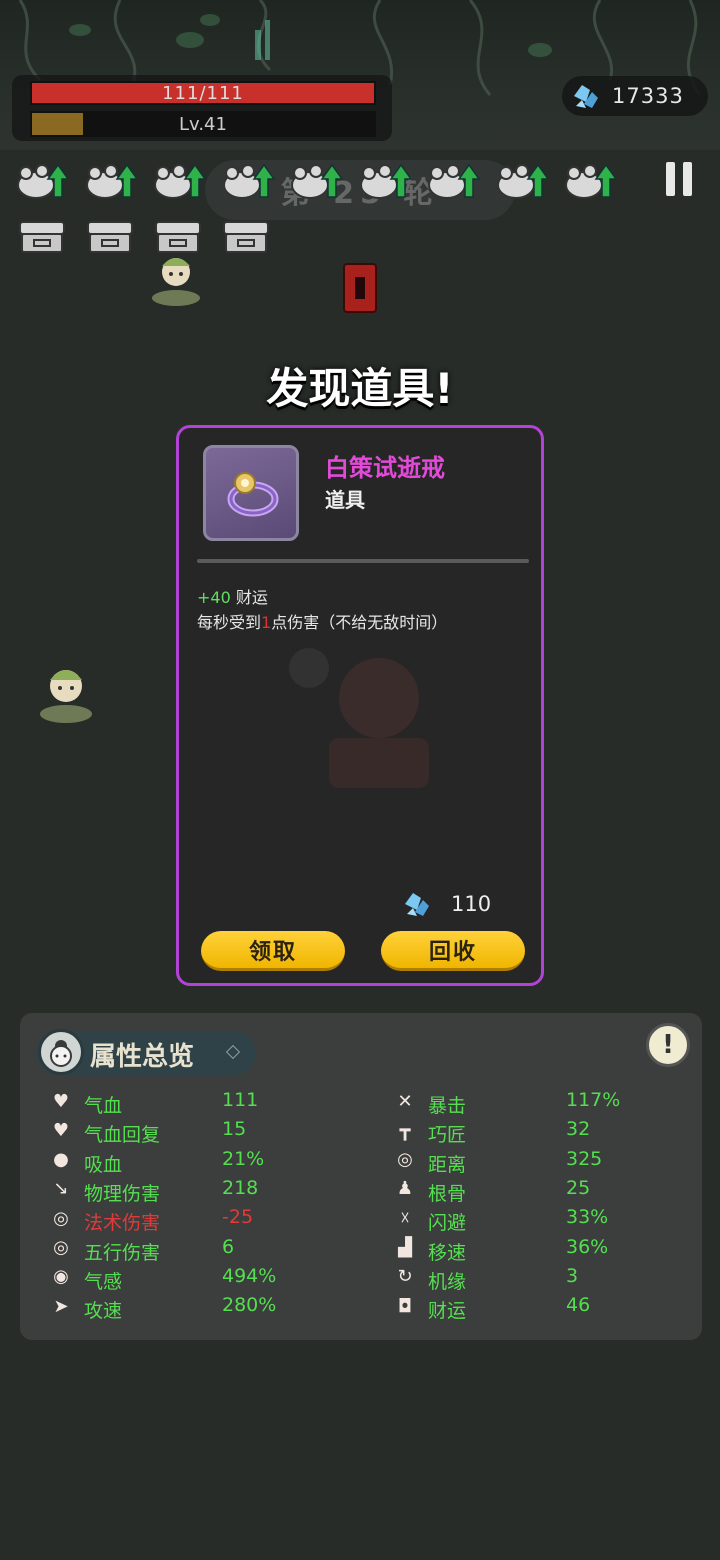 The height and width of the screenshot is (1560, 720). Describe the element at coordinates (587, 1217) in the screenshot. I see `stat-value: 33%` at that location.